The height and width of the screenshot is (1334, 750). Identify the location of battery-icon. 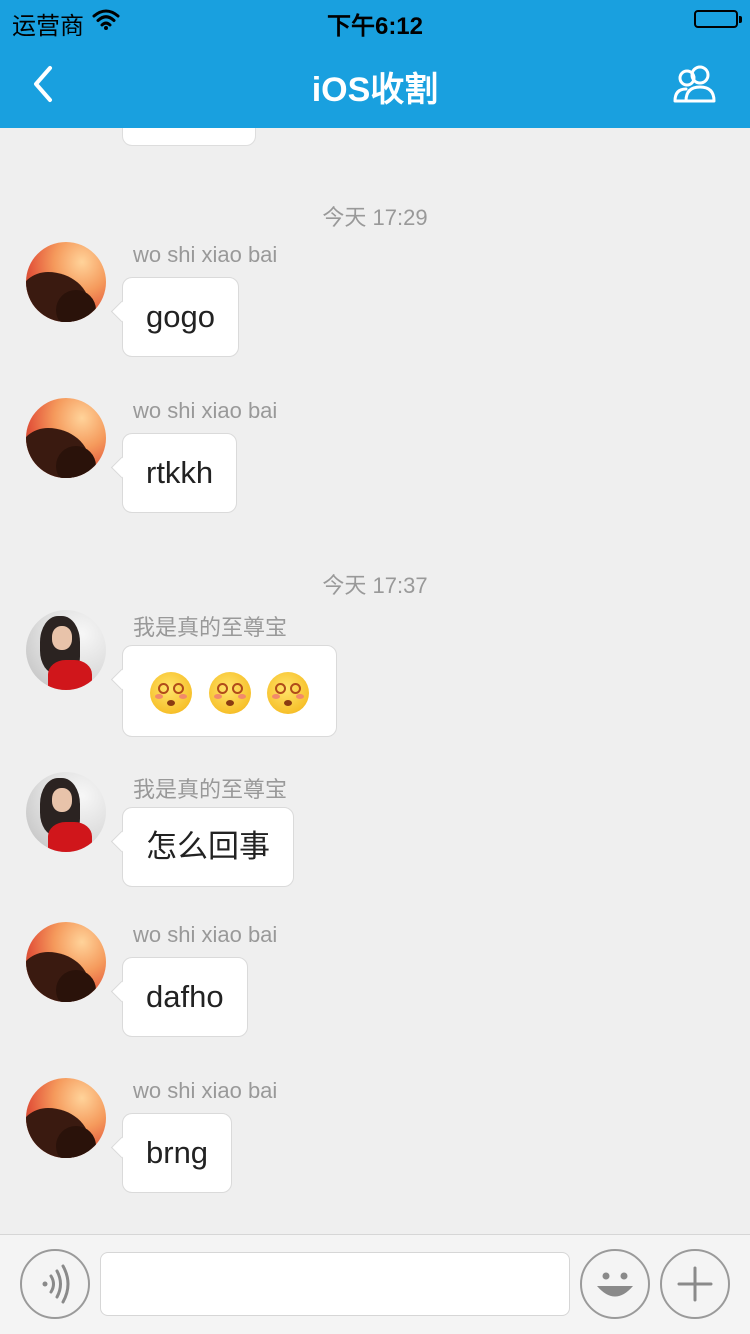
(718, 19).